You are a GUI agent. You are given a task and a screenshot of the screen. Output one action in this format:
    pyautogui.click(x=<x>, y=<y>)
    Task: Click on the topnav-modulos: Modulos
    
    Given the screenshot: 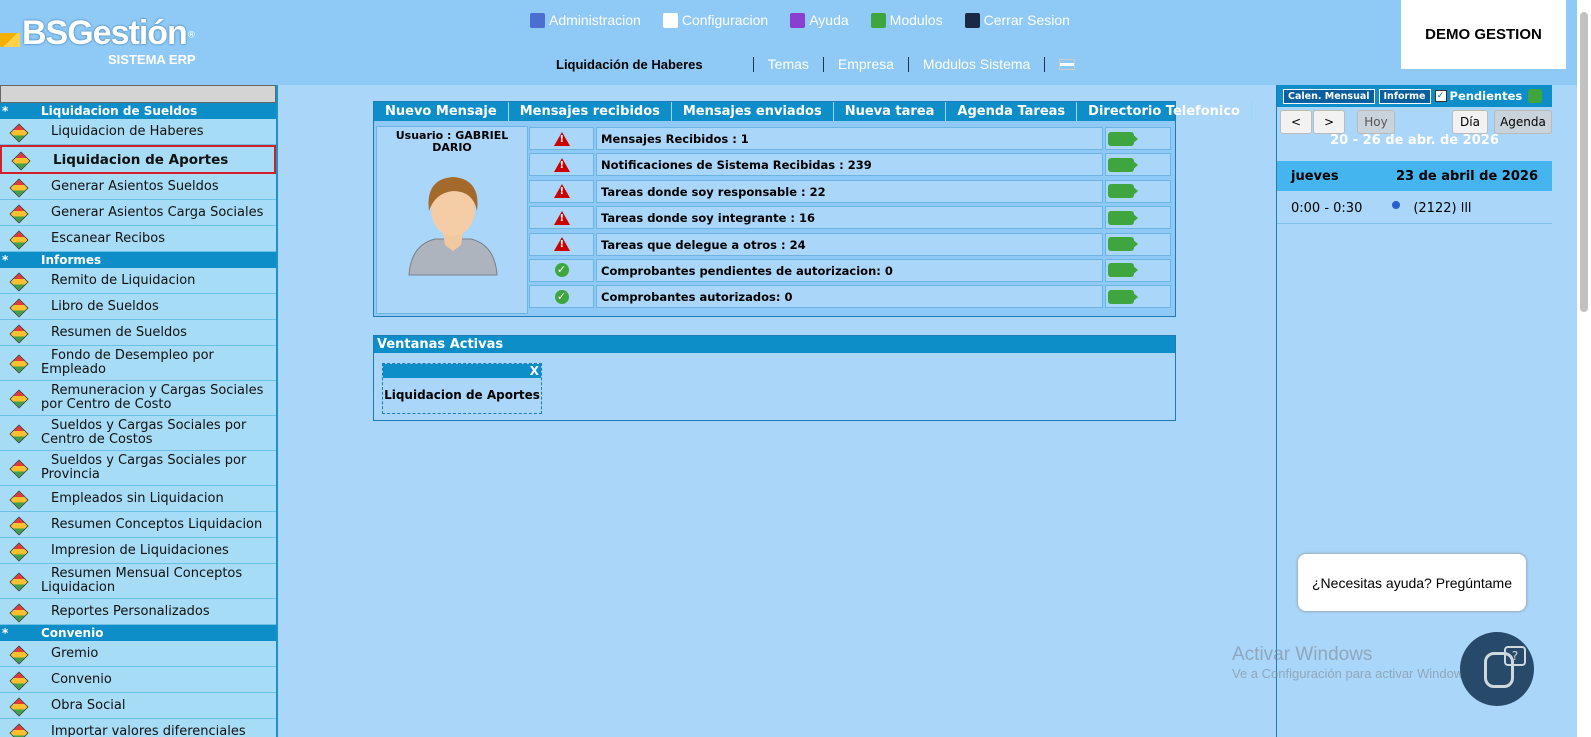 What is the action you would take?
    pyautogui.click(x=906, y=20)
    